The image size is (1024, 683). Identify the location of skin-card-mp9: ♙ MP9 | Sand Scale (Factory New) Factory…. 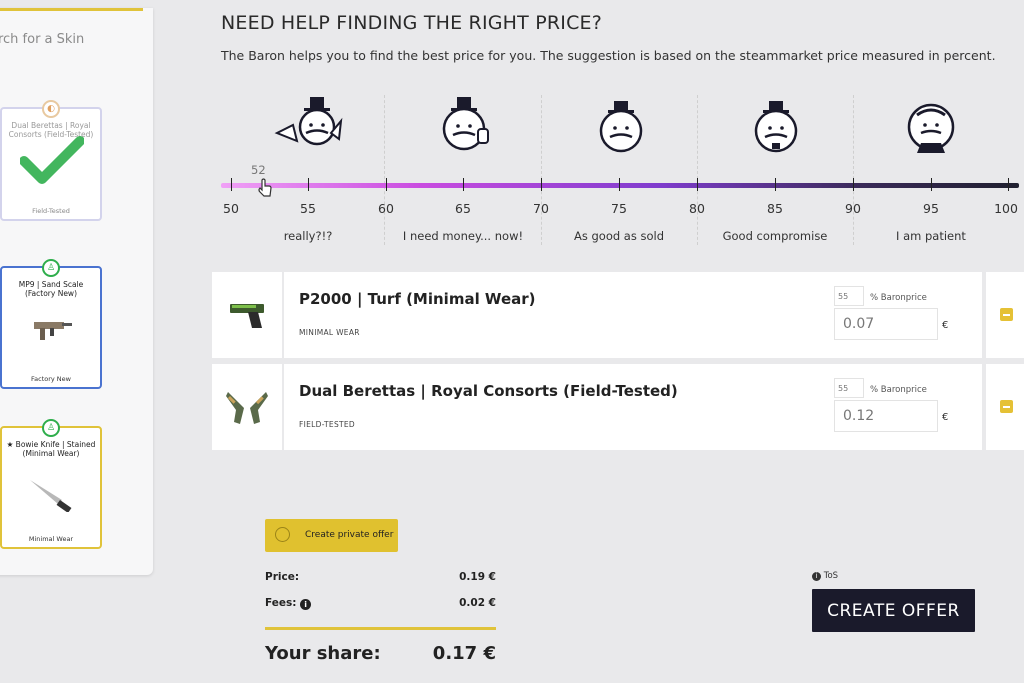
(51, 324).